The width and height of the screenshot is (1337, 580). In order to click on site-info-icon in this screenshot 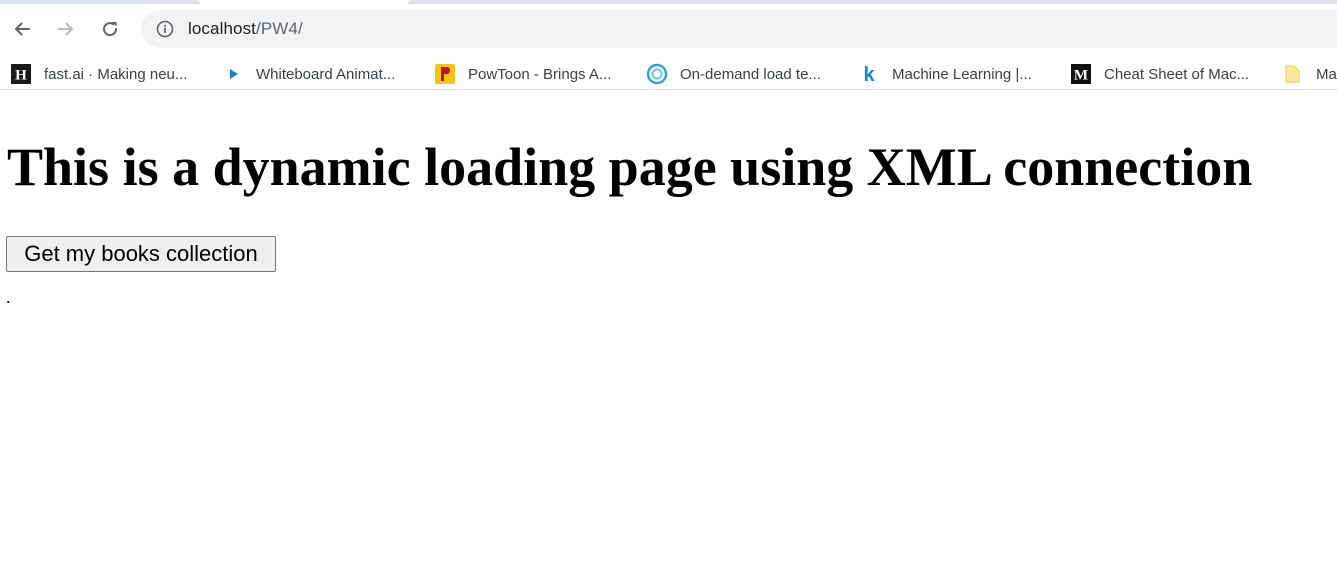, I will do `click(165, 29)`.